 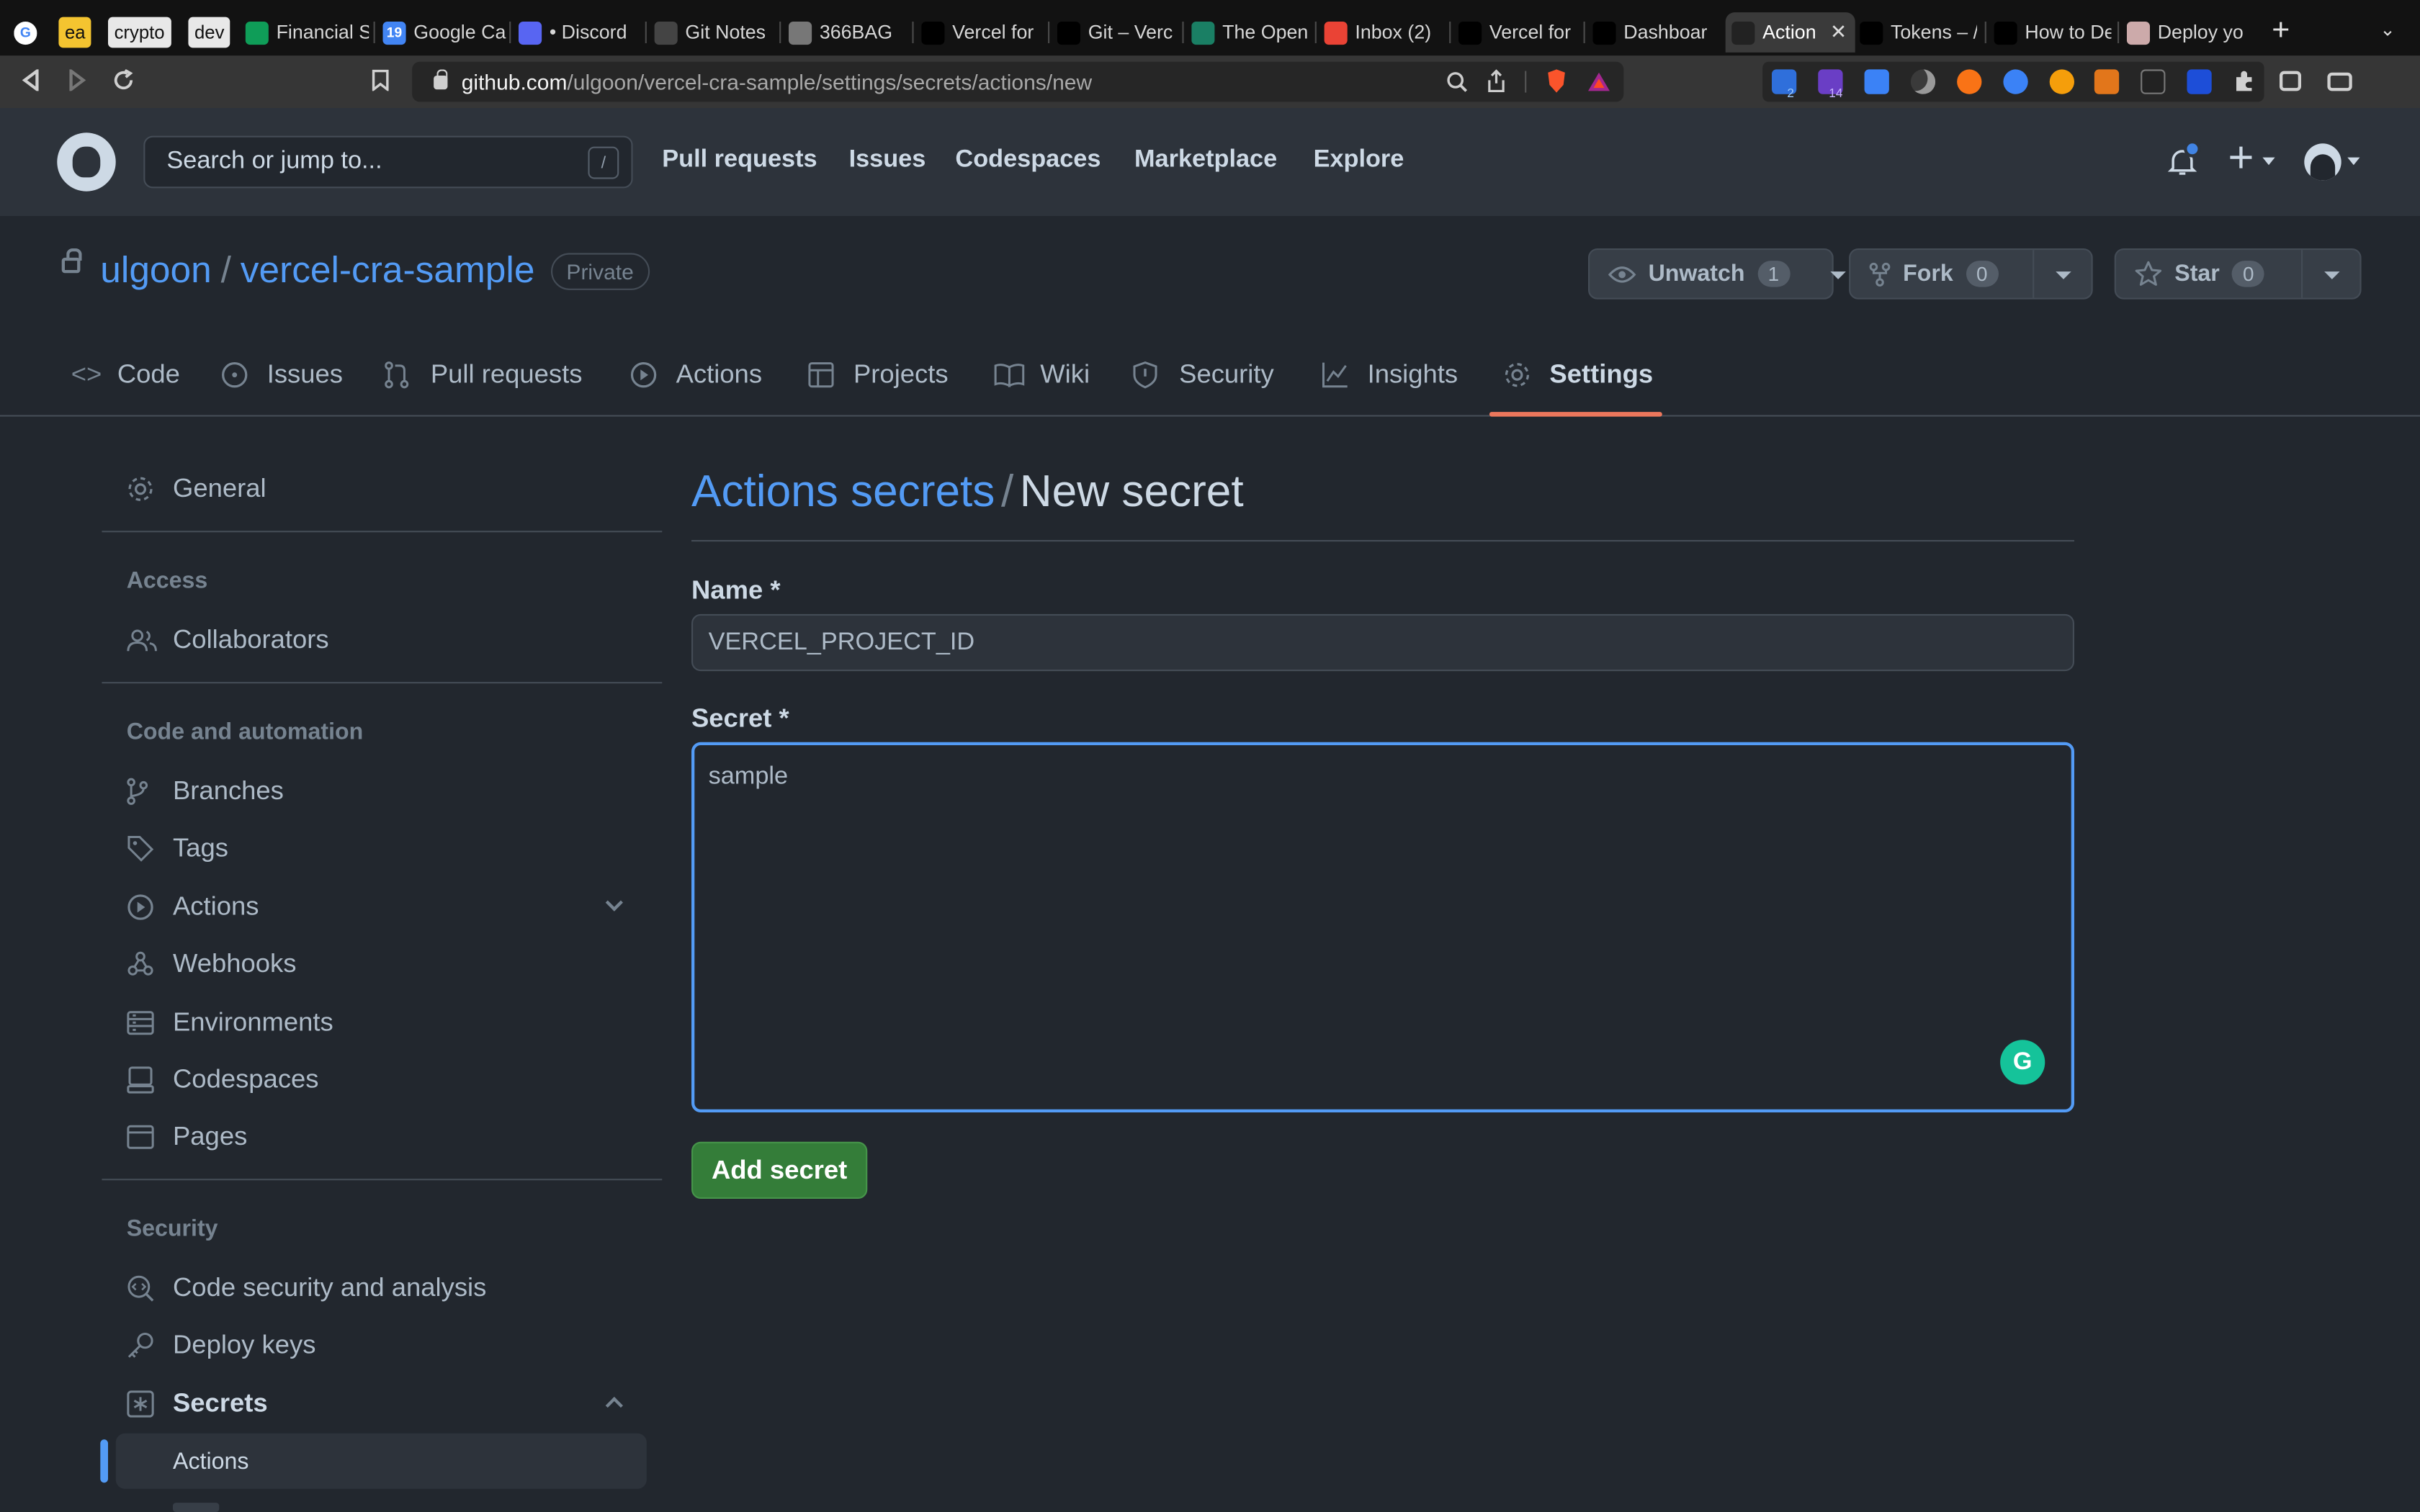 What do you see at coordinates (26, 32) in the screenshot?
I see `google-pinned-tab: G` at bounding box center [26, 32].